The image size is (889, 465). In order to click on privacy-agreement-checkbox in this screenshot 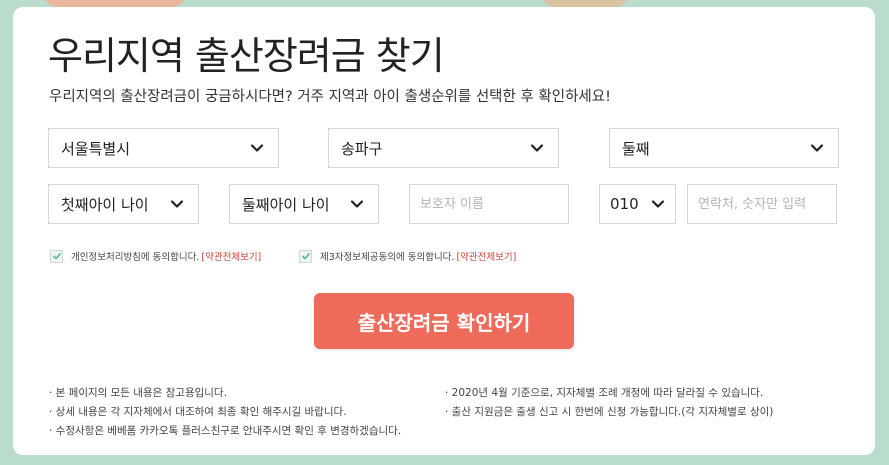, I will do `click(56, 256)`.